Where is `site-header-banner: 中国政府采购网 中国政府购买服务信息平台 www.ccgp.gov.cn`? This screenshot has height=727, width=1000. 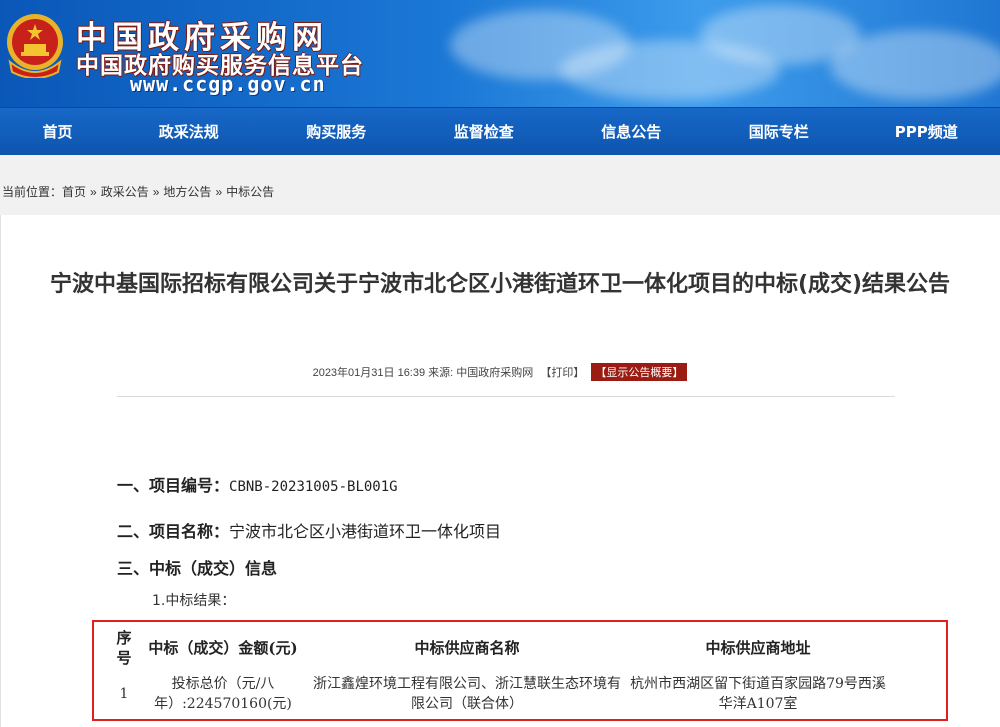
site-header-banner: 中国政府采购网 中国政府购买服务信息平台 www.ccgp.gov.cn is located at coordinates (500, 53).